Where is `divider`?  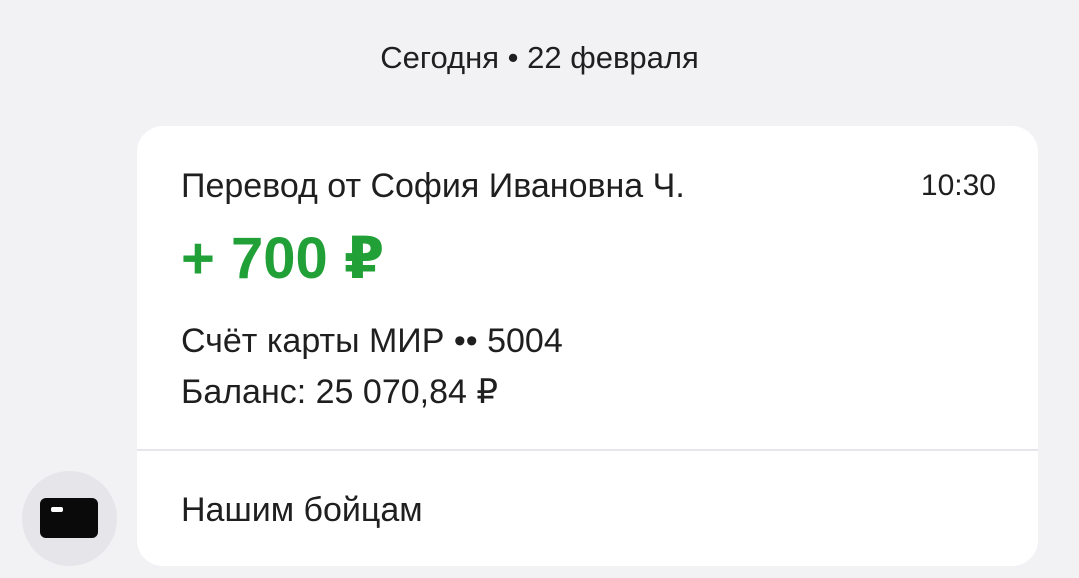
divider is located at coordinates (587, 450).